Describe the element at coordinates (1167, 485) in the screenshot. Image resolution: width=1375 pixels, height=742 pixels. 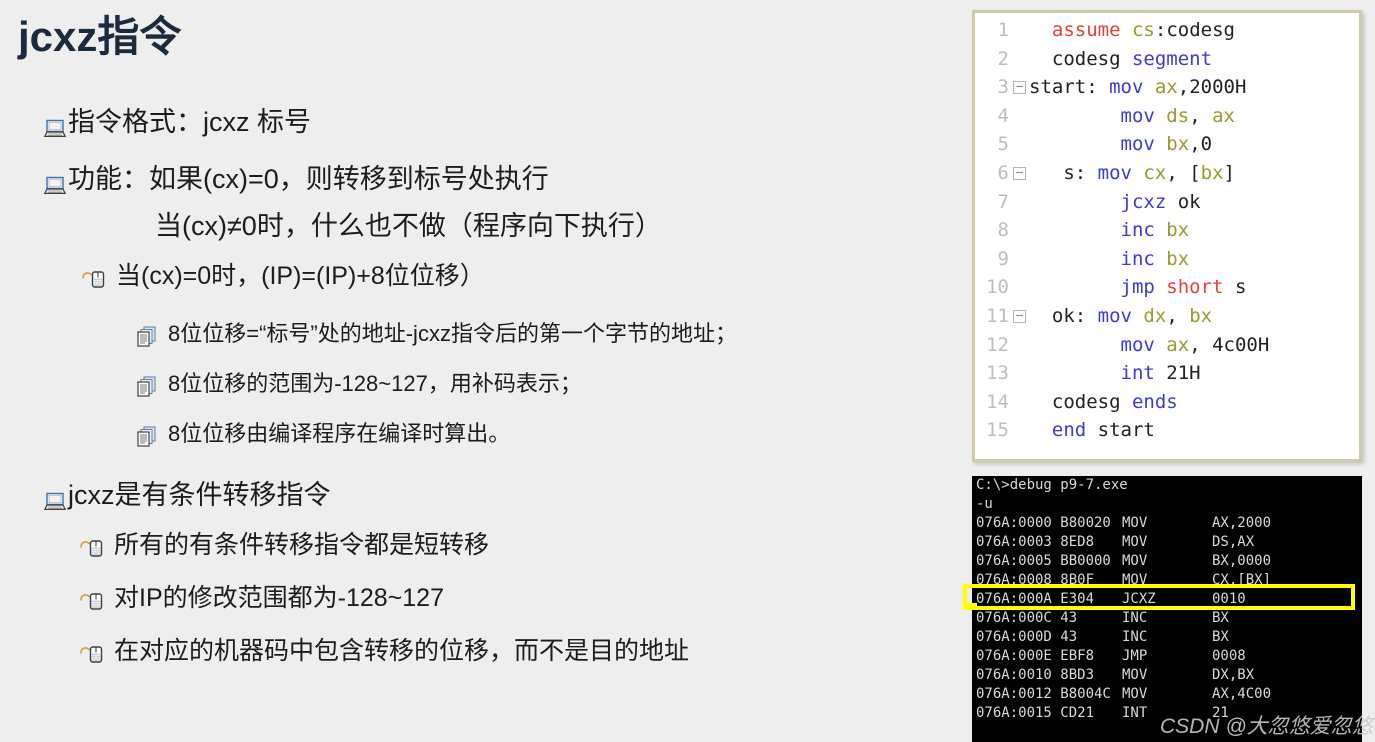
I see `terminal-line: C:\>debug p9-7.exe` at that location.